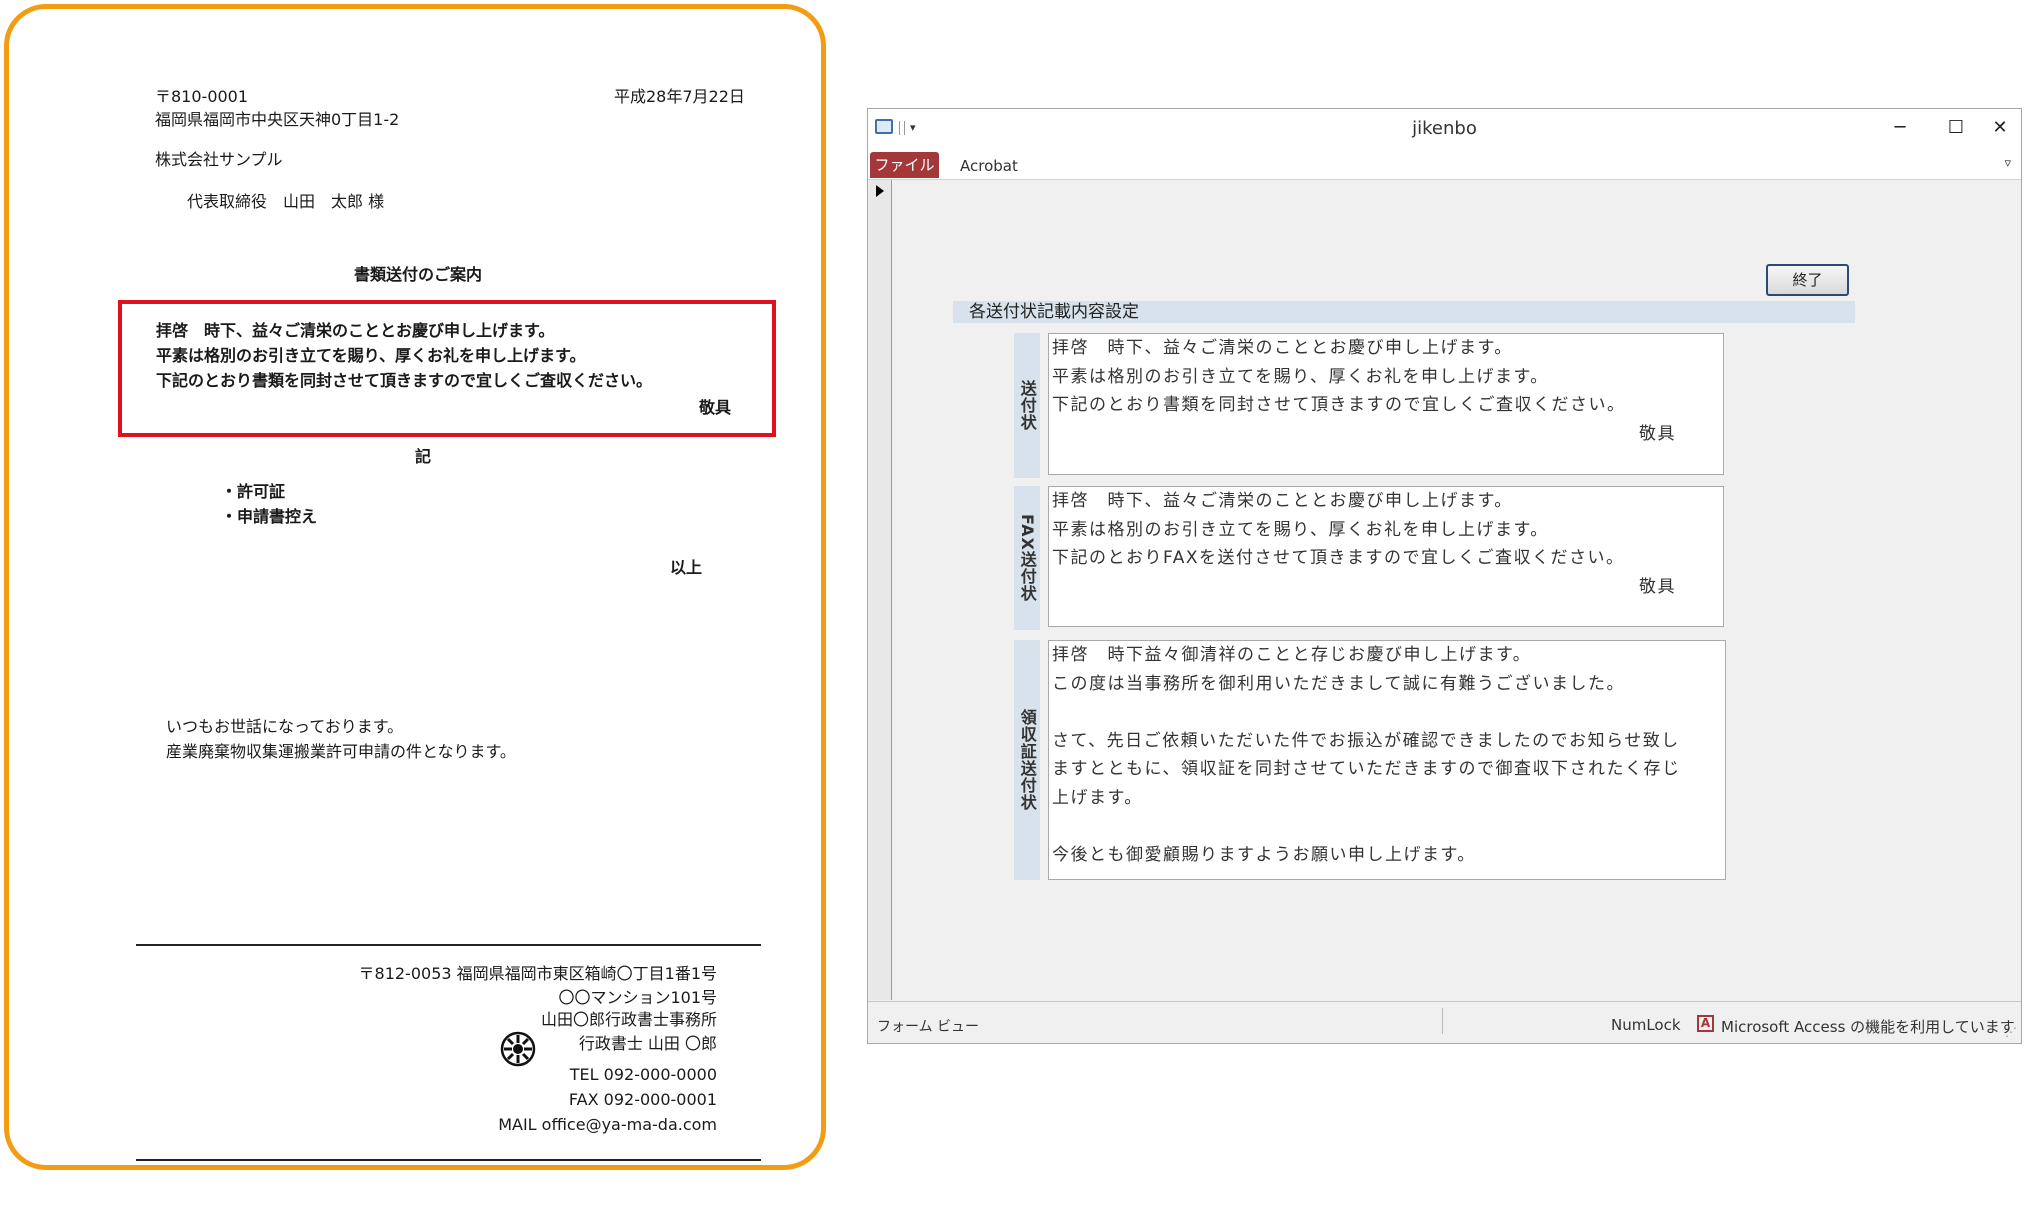  I want to click on letter-closing: 敬具, so click(715, 407).